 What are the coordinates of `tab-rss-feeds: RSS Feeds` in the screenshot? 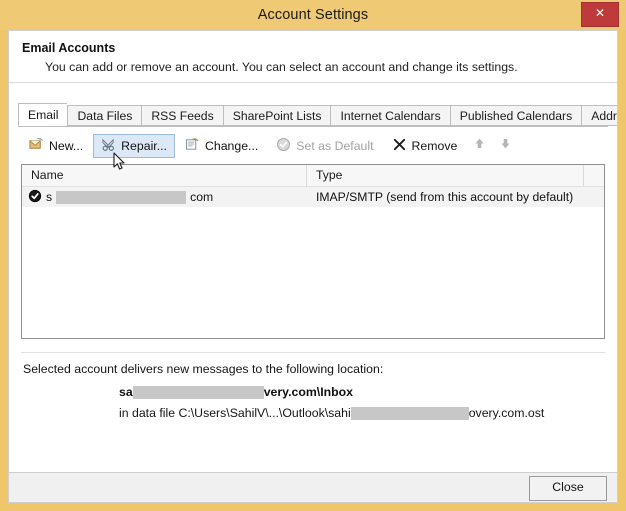 It's located at (182, 115).